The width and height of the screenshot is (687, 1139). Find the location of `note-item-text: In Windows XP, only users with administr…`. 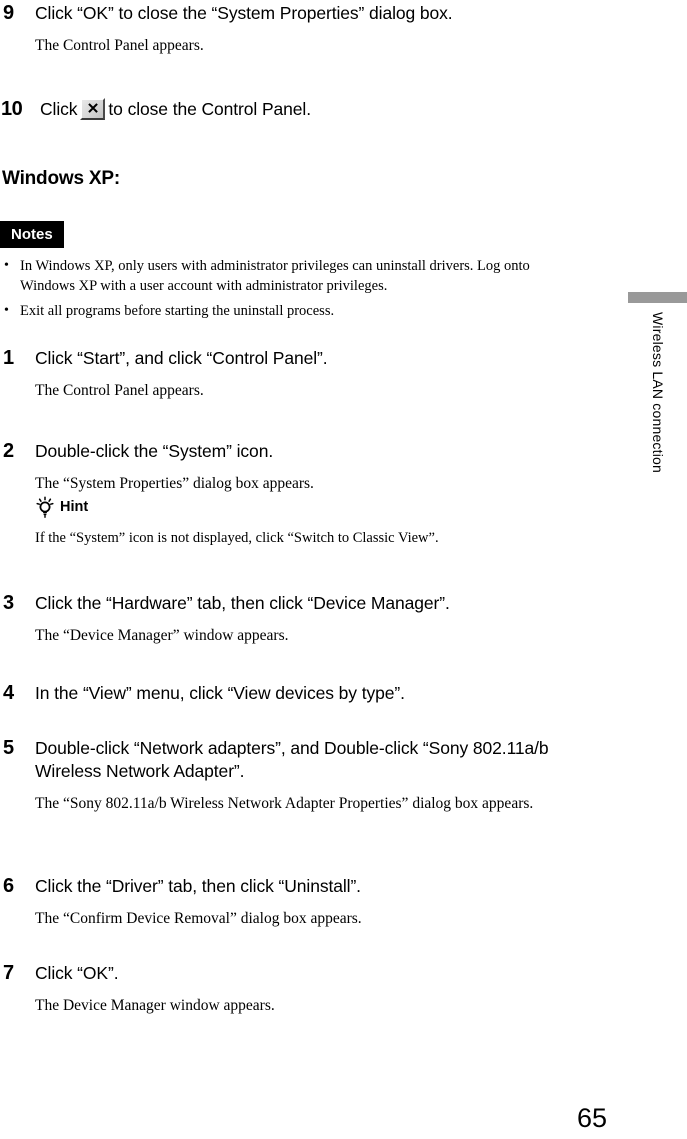

note-item-text: In Windows XP, only users with administr… is located at coordinates (275, 276).